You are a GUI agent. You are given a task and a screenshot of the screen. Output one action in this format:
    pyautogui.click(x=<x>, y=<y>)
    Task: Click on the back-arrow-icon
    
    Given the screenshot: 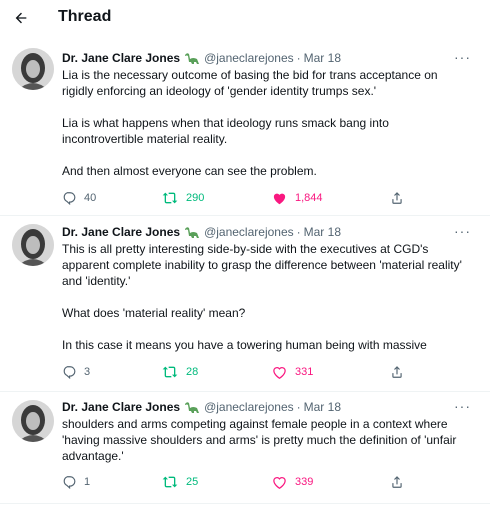 What is the action you would take?
    pyautogui.click(x=21, y=18)
    